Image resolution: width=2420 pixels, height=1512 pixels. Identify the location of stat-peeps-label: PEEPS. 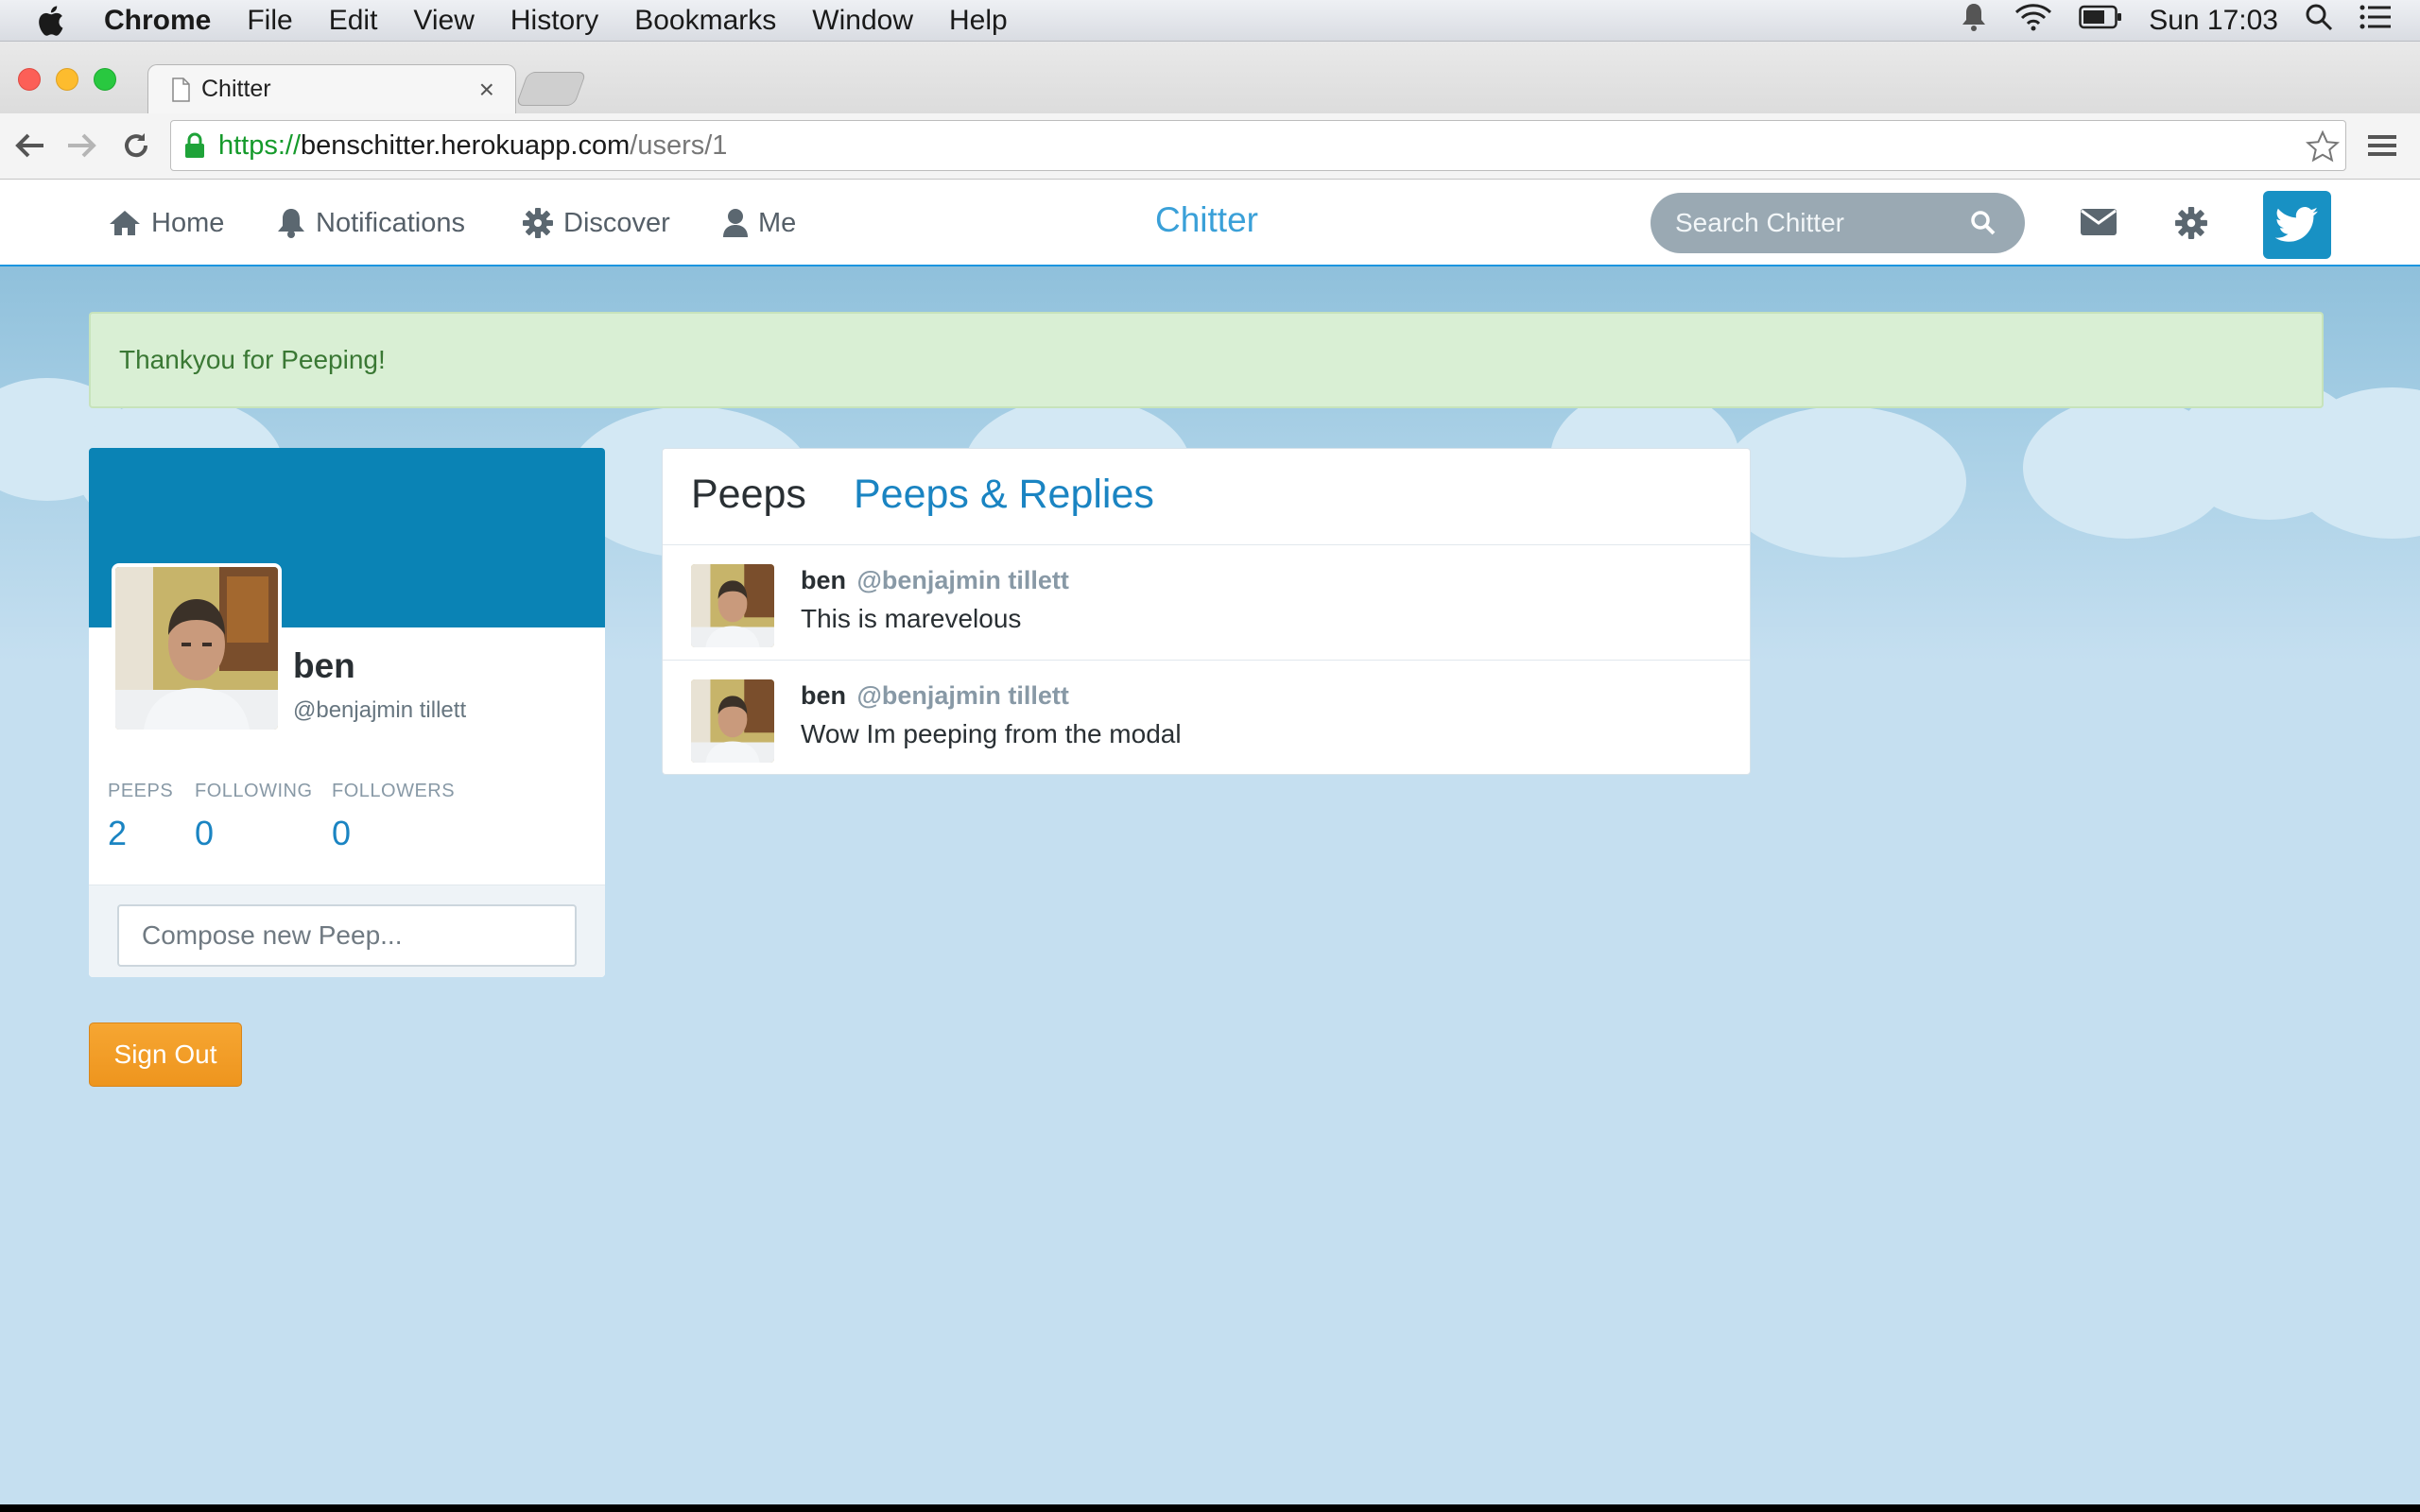
(141, 791).